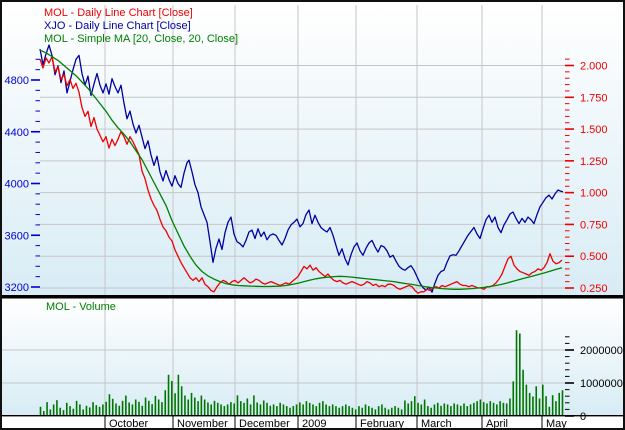  What do you see at coordinates (264, 424) in the screenshot?
I see `month-label: December` at bounding box center [264, 424].